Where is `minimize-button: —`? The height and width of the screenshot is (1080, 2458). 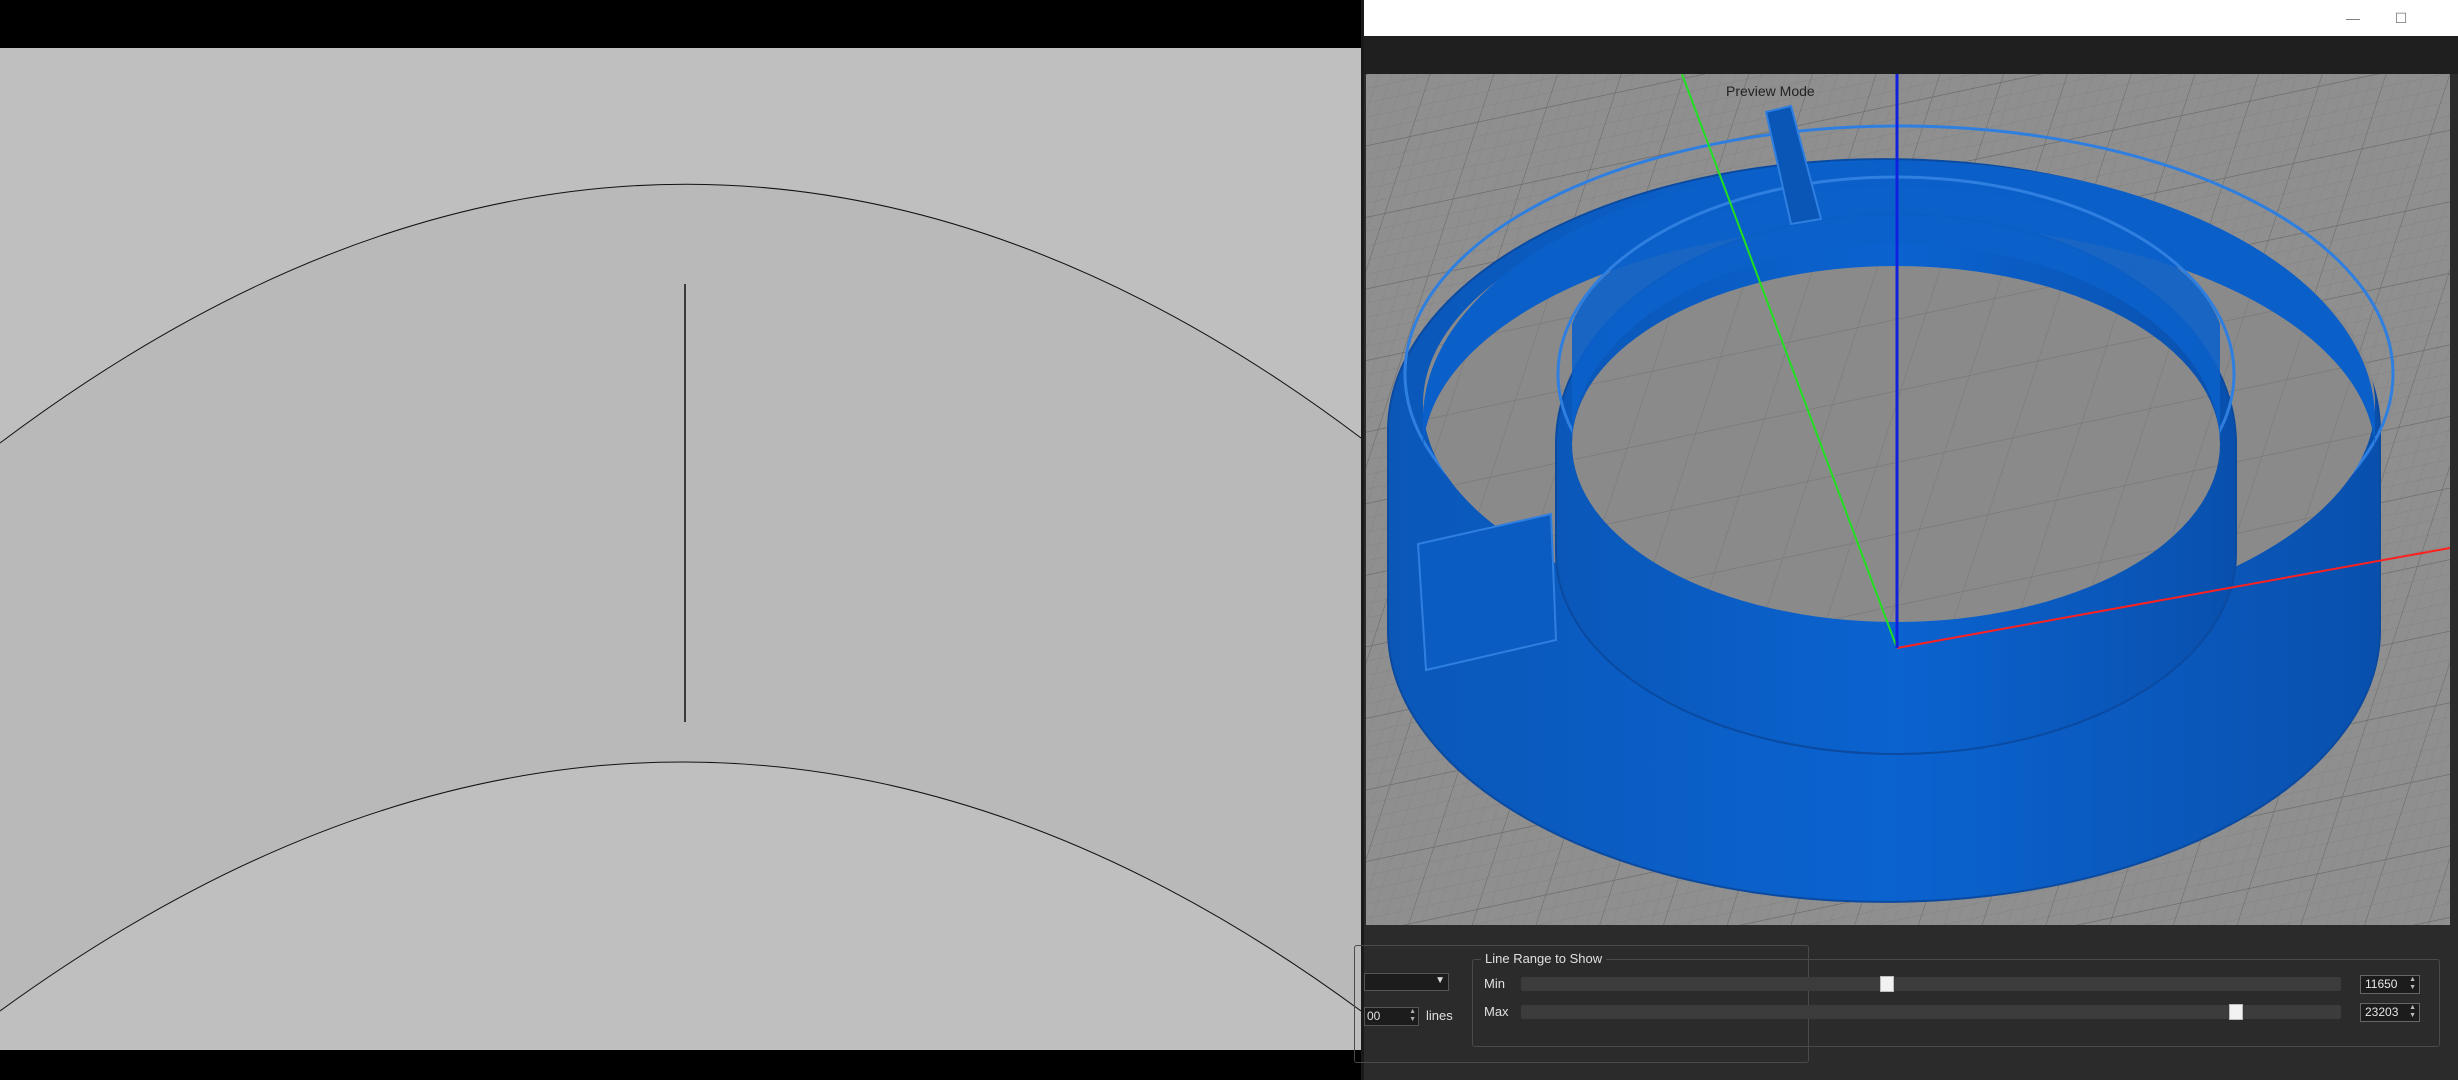 minimize-button: — is located at coordinates (2353, 18).